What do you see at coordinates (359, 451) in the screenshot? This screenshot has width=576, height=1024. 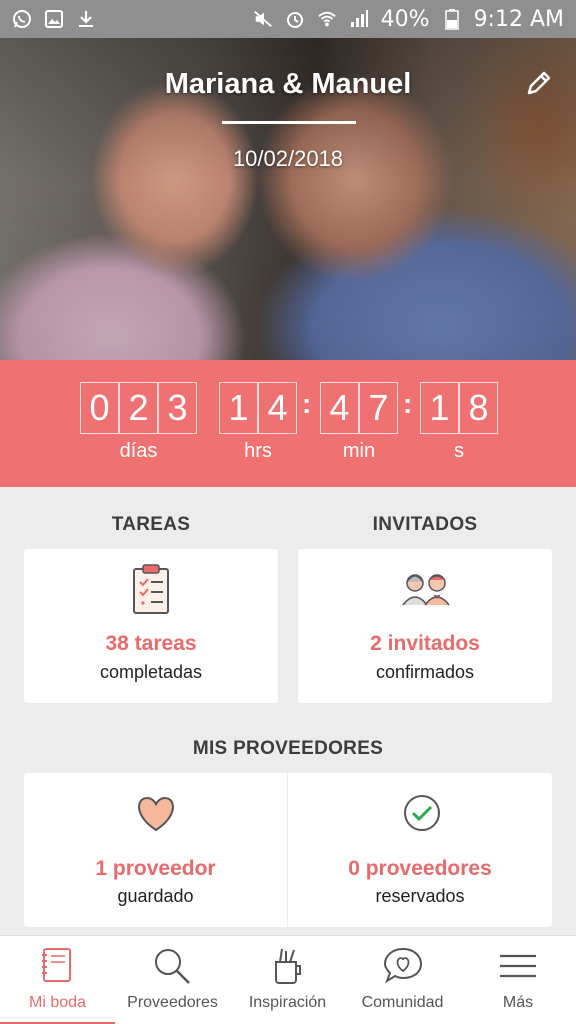 I see `minutes-label: min` at bounding box center [359, 451].